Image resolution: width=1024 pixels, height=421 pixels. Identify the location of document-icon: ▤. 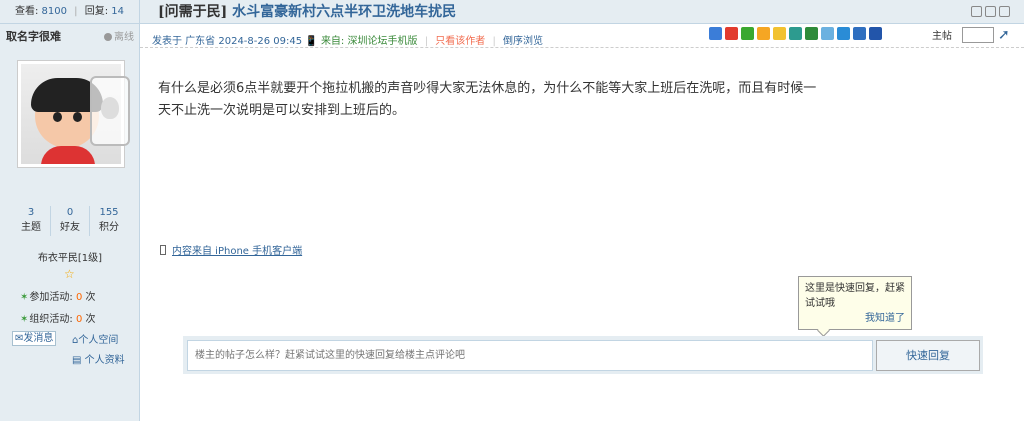
(77, 360).